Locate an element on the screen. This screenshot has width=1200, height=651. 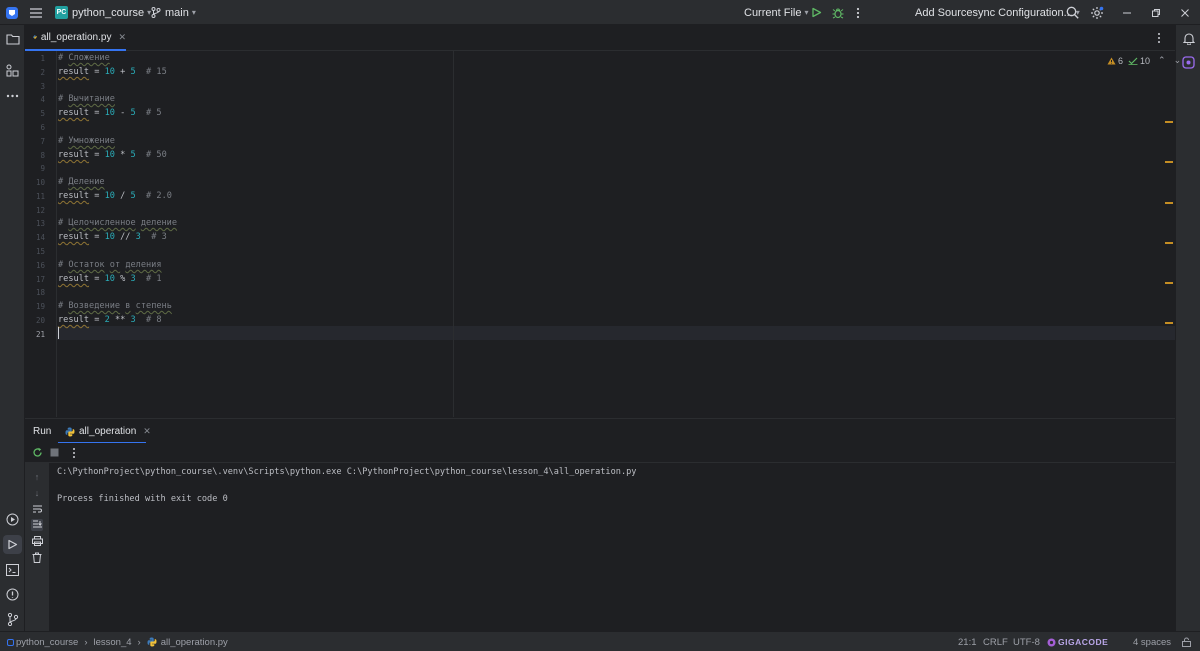
more-horizontal-icon is located at coordinates (12, 95).